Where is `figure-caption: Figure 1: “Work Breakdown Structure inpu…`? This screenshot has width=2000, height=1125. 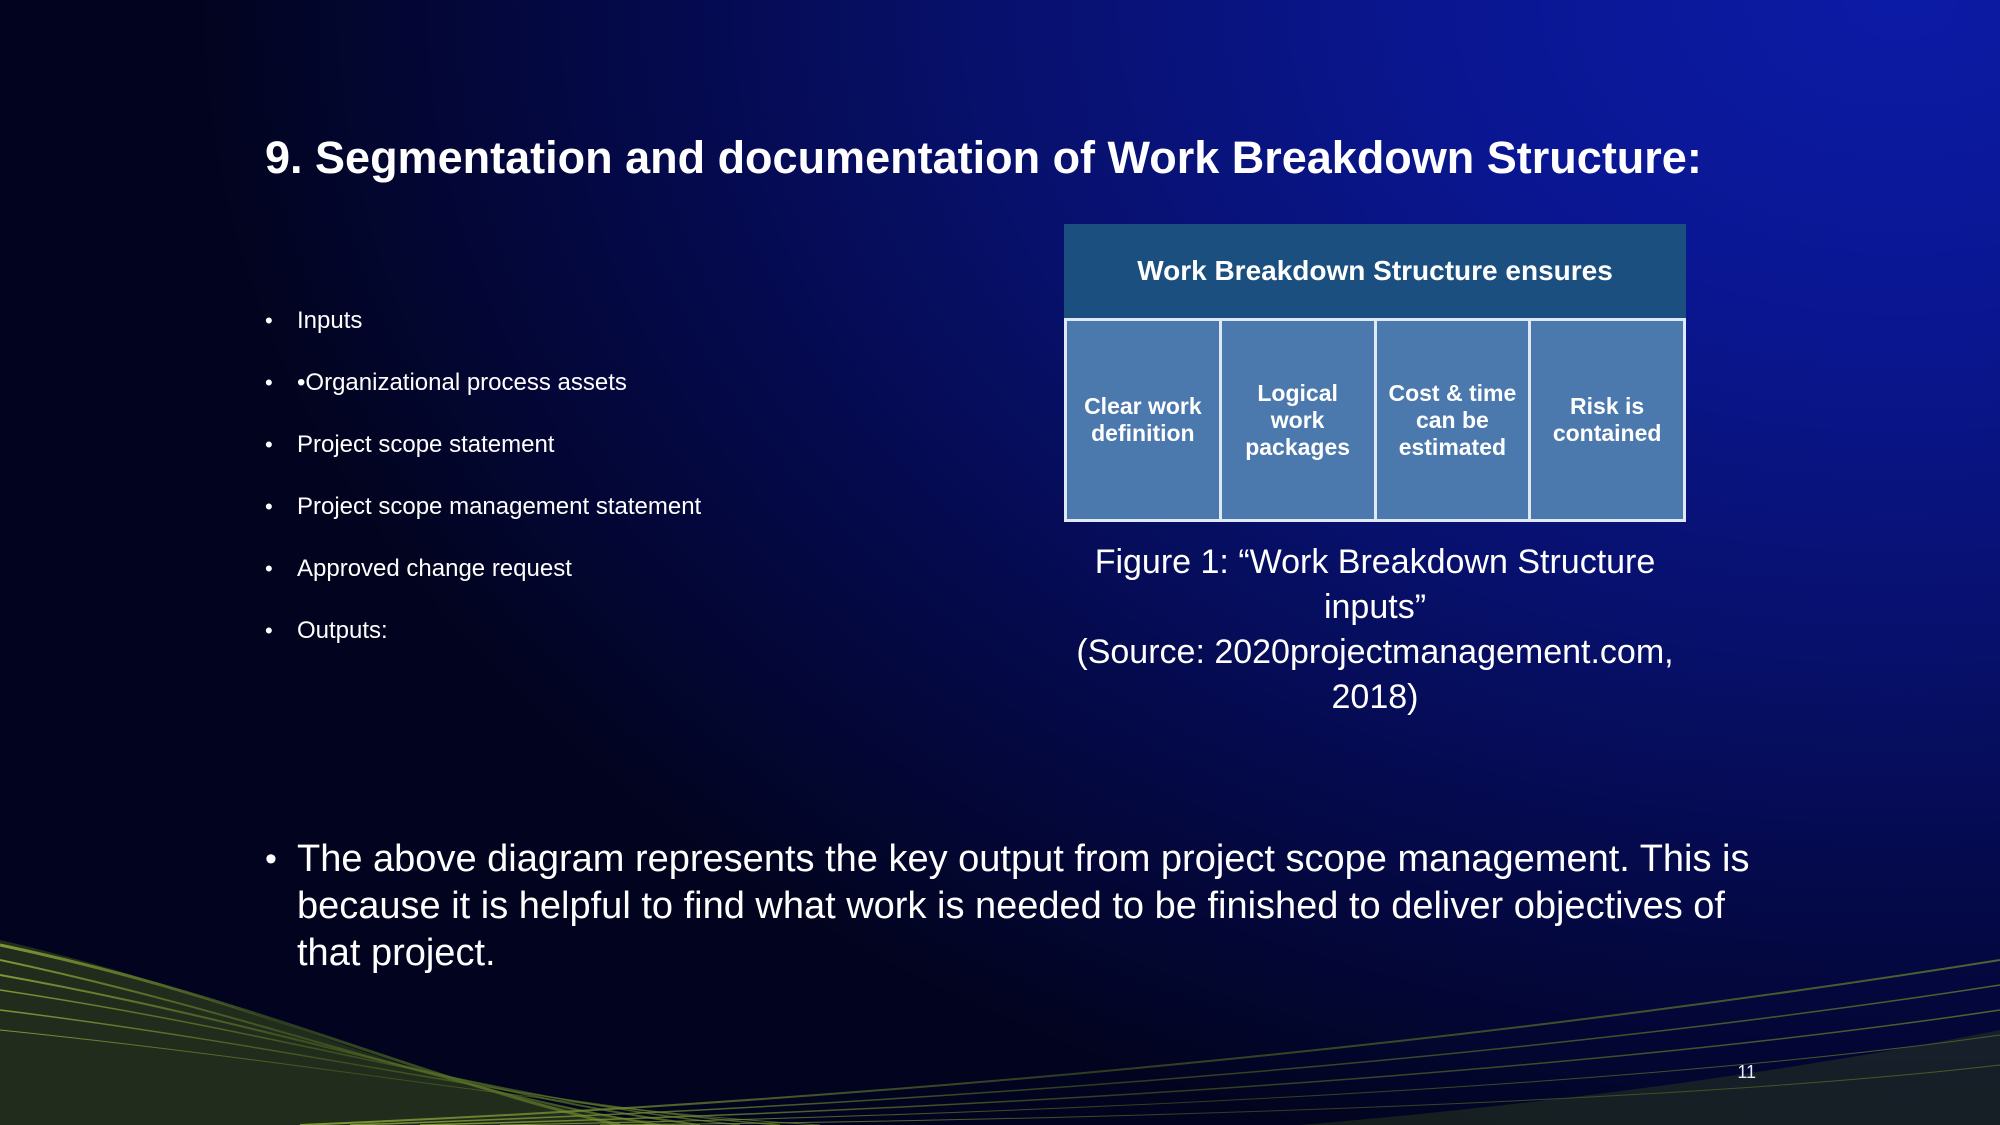 figure-caption: Figure 1: “Work Breakdown Structure inpu… is located at coordinates (1375, 630).